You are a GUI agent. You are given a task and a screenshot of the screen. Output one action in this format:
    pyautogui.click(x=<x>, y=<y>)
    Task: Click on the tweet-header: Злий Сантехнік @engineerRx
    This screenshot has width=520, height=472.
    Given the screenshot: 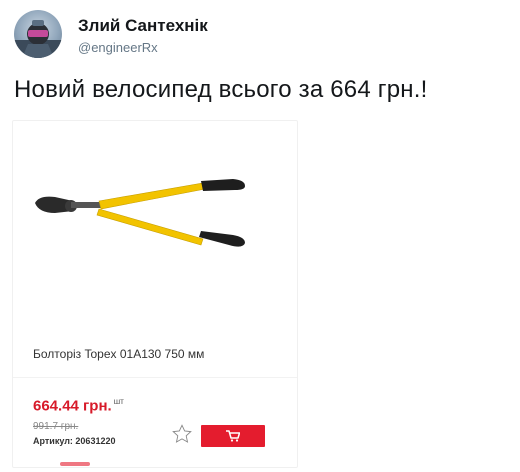 What is the action you would take?
    pyautogui.click(x=164, y=35)
    